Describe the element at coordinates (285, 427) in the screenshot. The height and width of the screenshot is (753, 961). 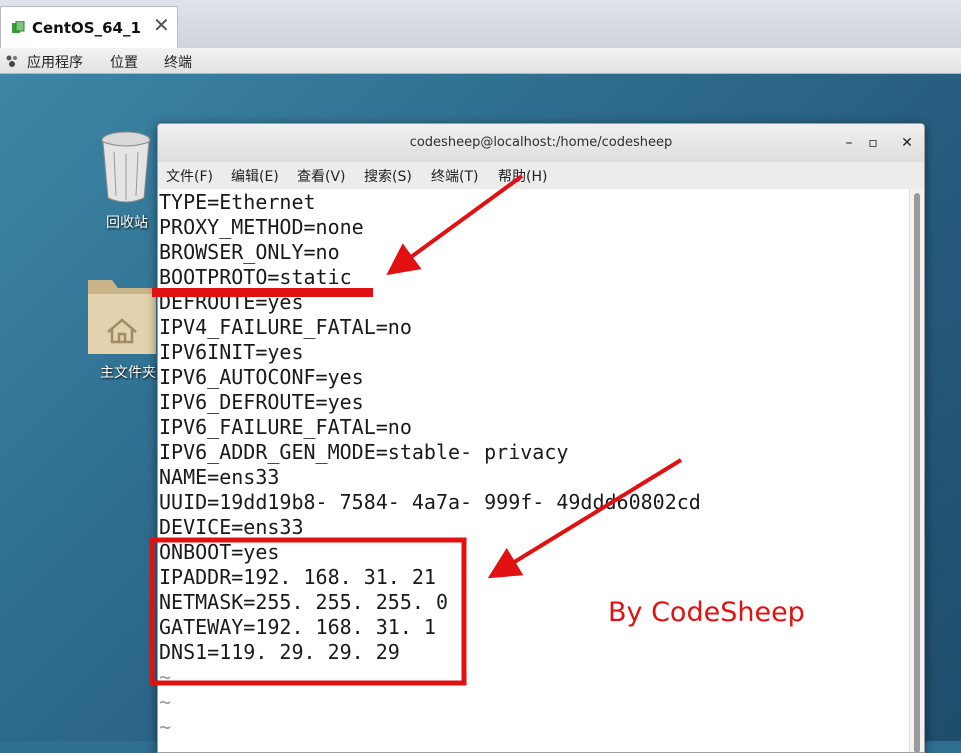
I see `config-line: IPV6_FAILURE_FATAL=no` at that location.